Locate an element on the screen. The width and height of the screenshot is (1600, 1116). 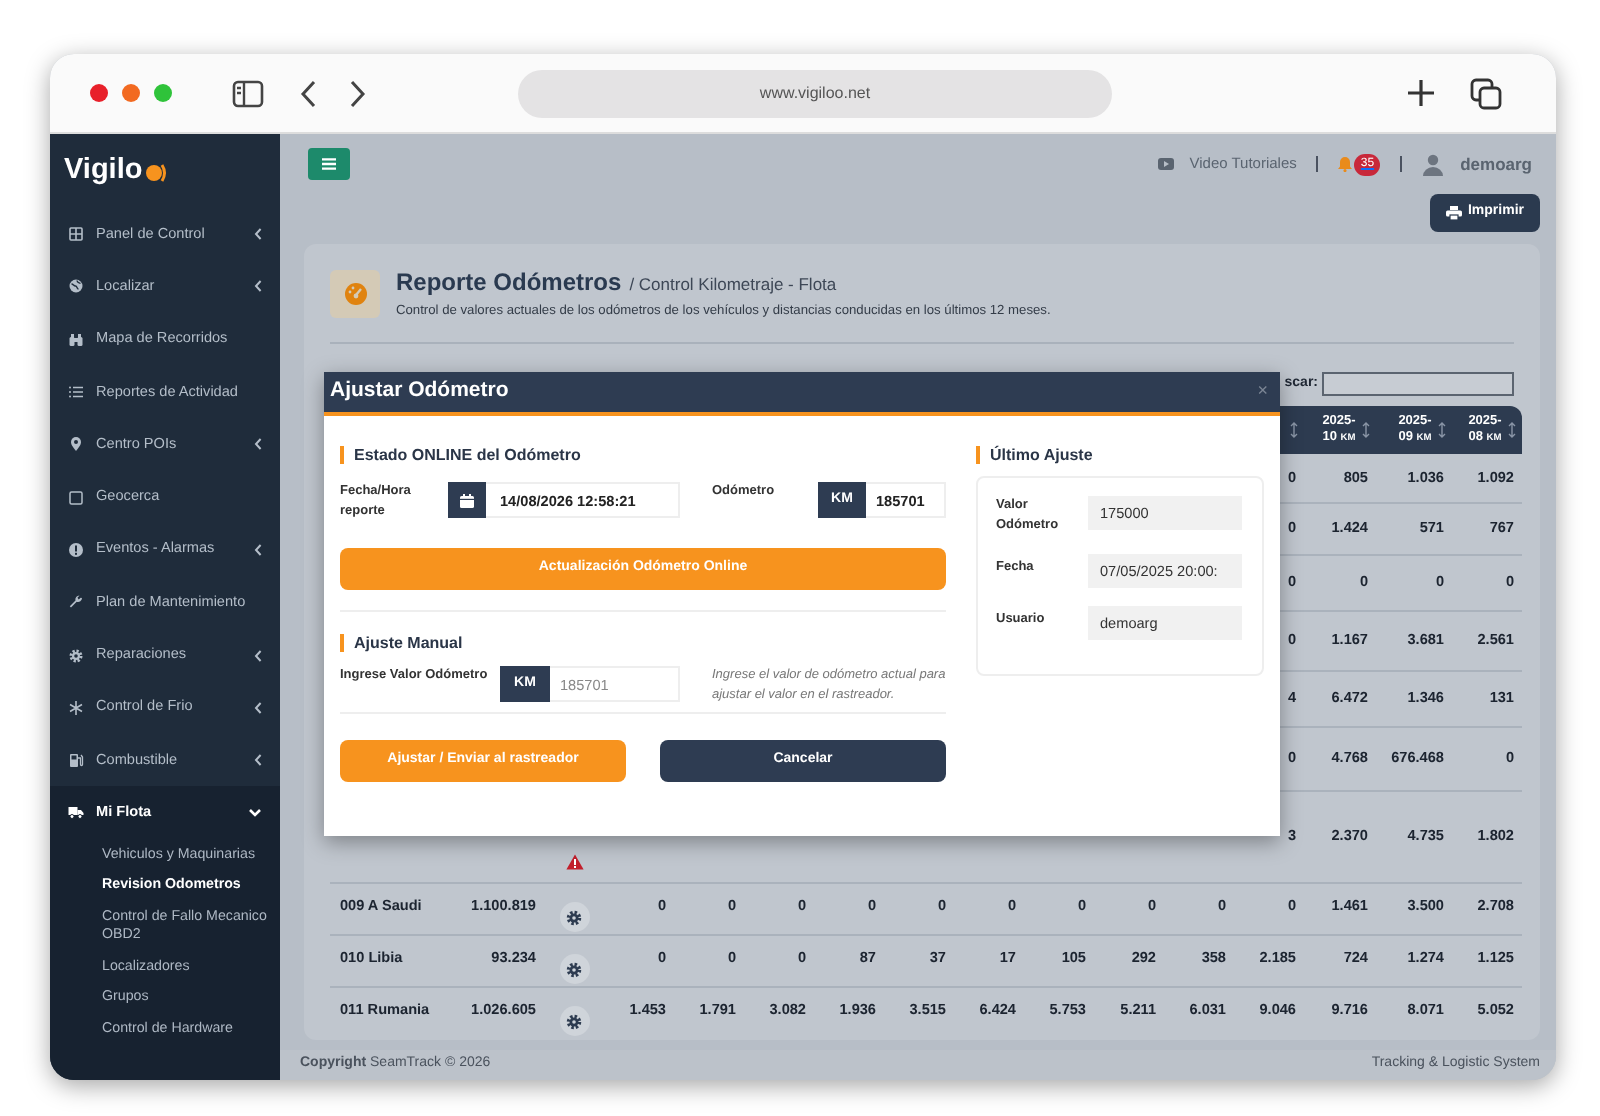
menu-icon is located at coordinates (329, 164).